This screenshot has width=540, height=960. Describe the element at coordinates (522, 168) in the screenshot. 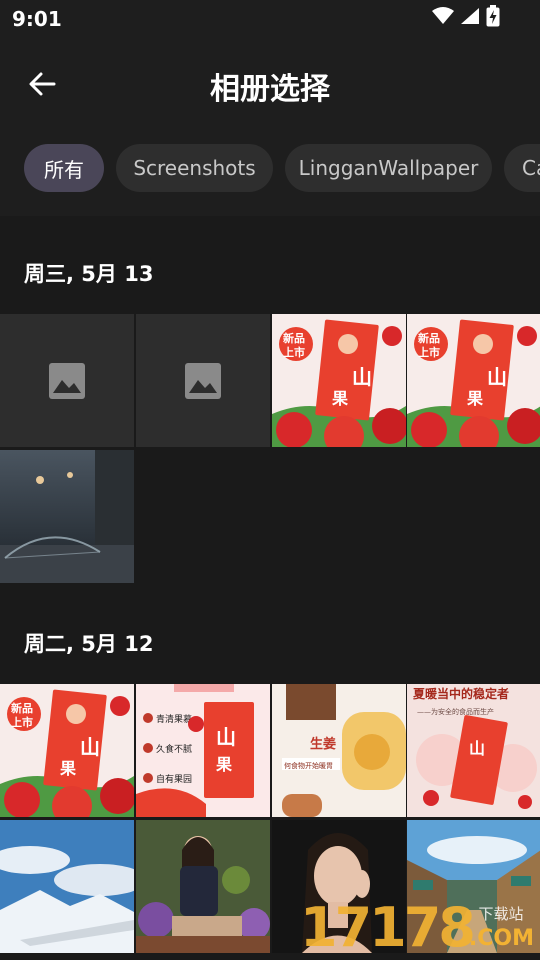

I see `chip-camera: Ca` at that location.